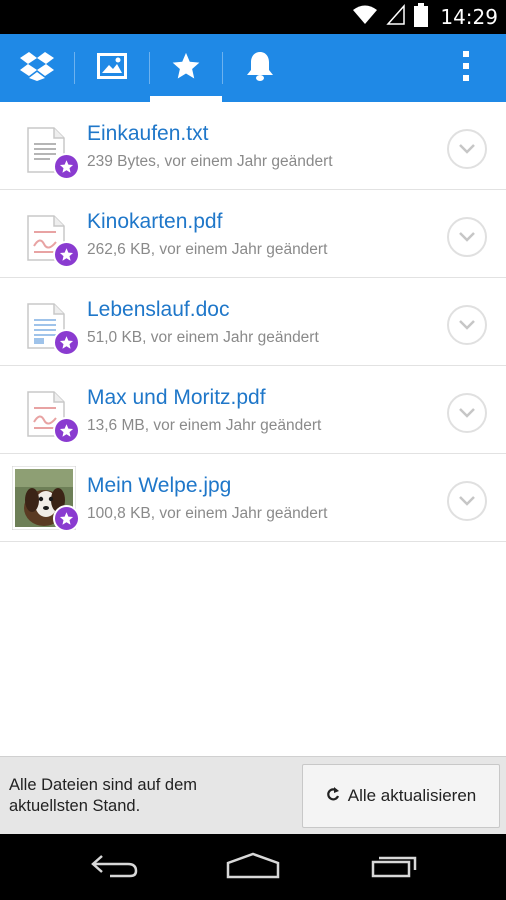  I want to click on file-name: Mein Welpe.jpg, so click(159, 486).